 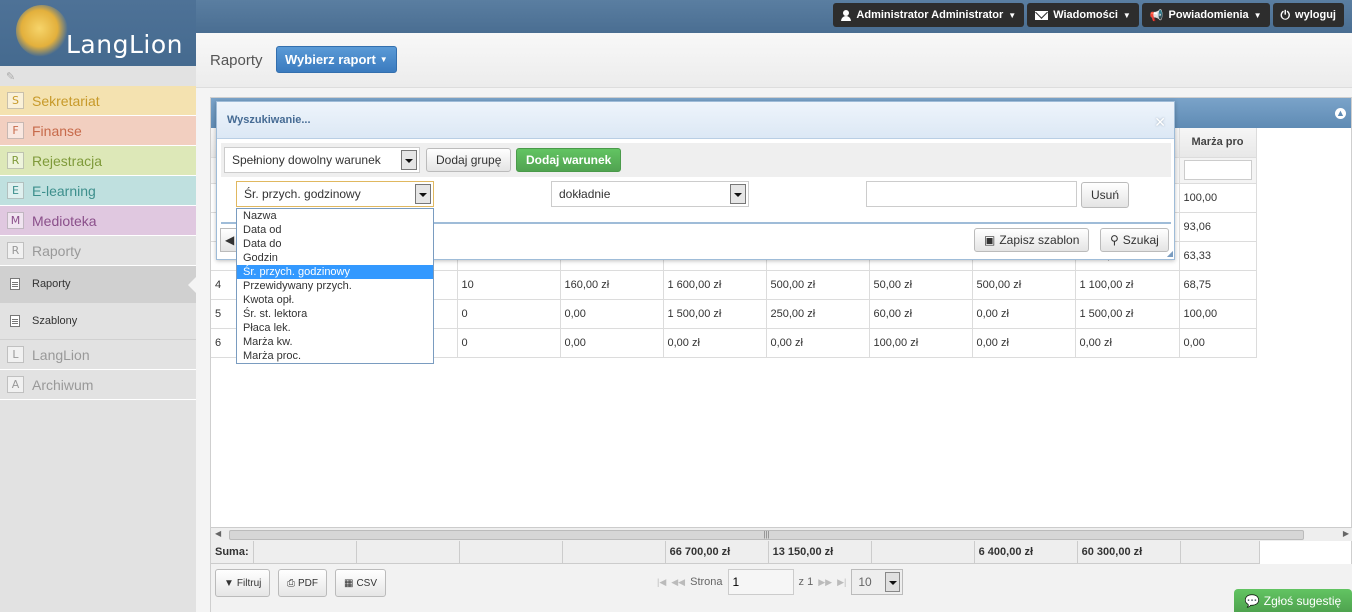 I want to click on suggest-button: 💬 Zgłoś sugestię, so click(x=1293, y=600).